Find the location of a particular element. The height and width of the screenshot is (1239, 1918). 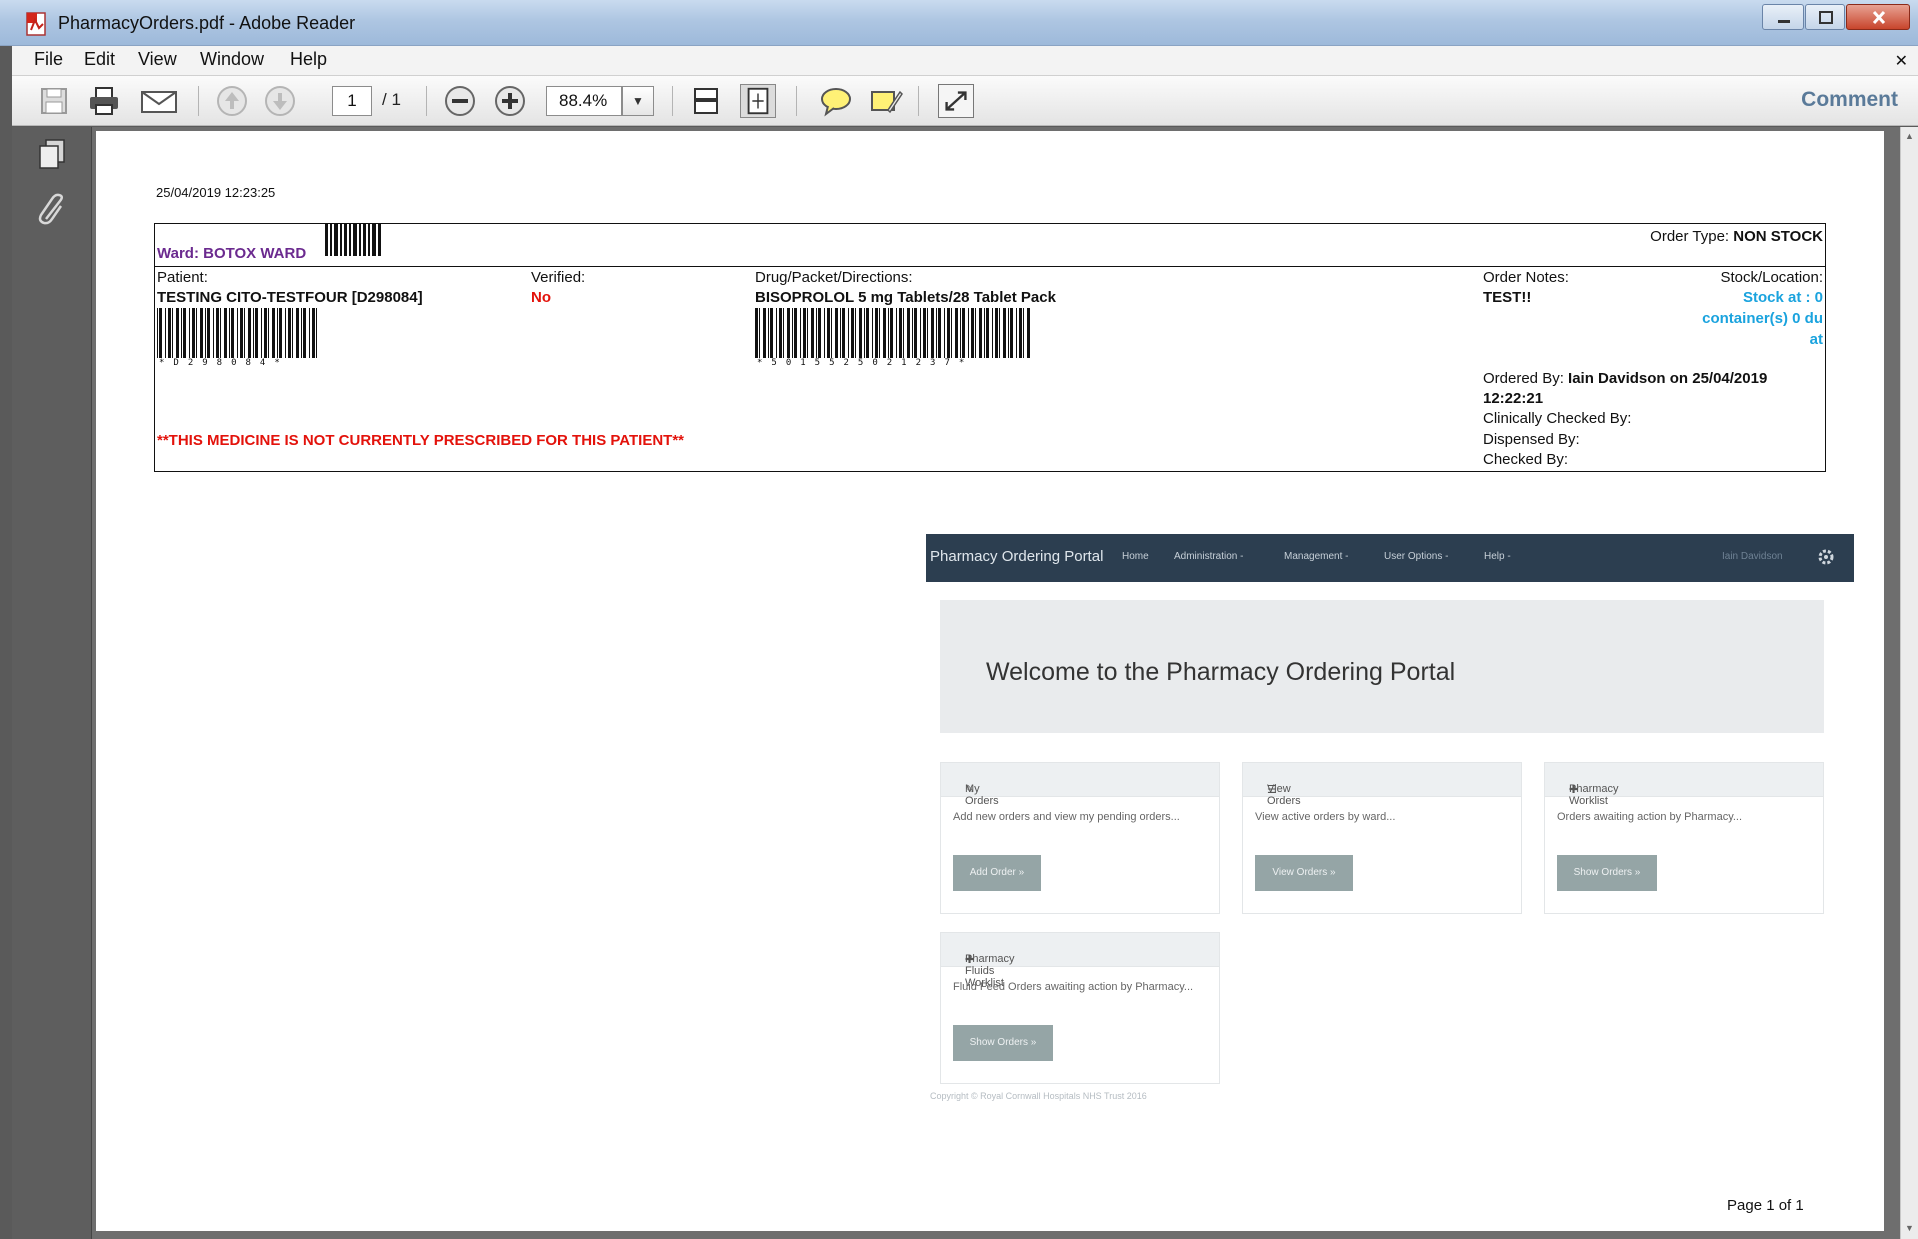

portal-jumbotron: Welcome to the Pharmacy Ordering Portal is located at coordinates (1382, 666).